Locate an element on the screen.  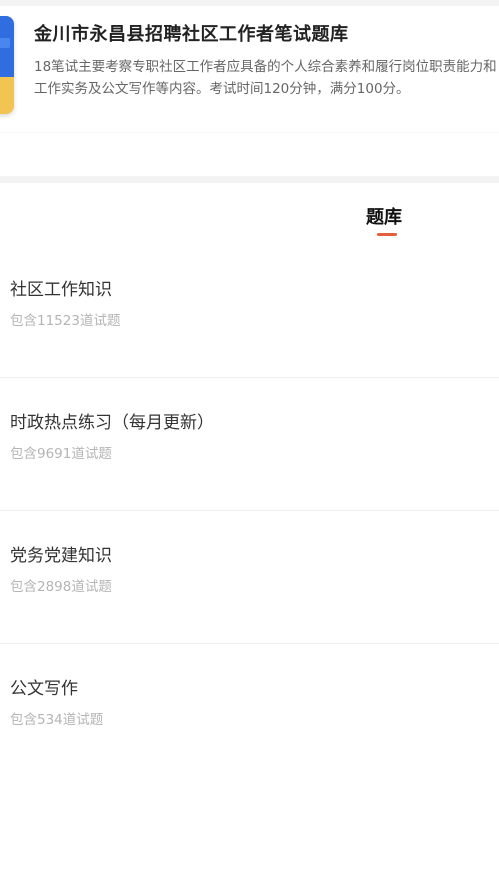
bank-item-count: 包含11523道试题 is located at coordinates (65, 321).